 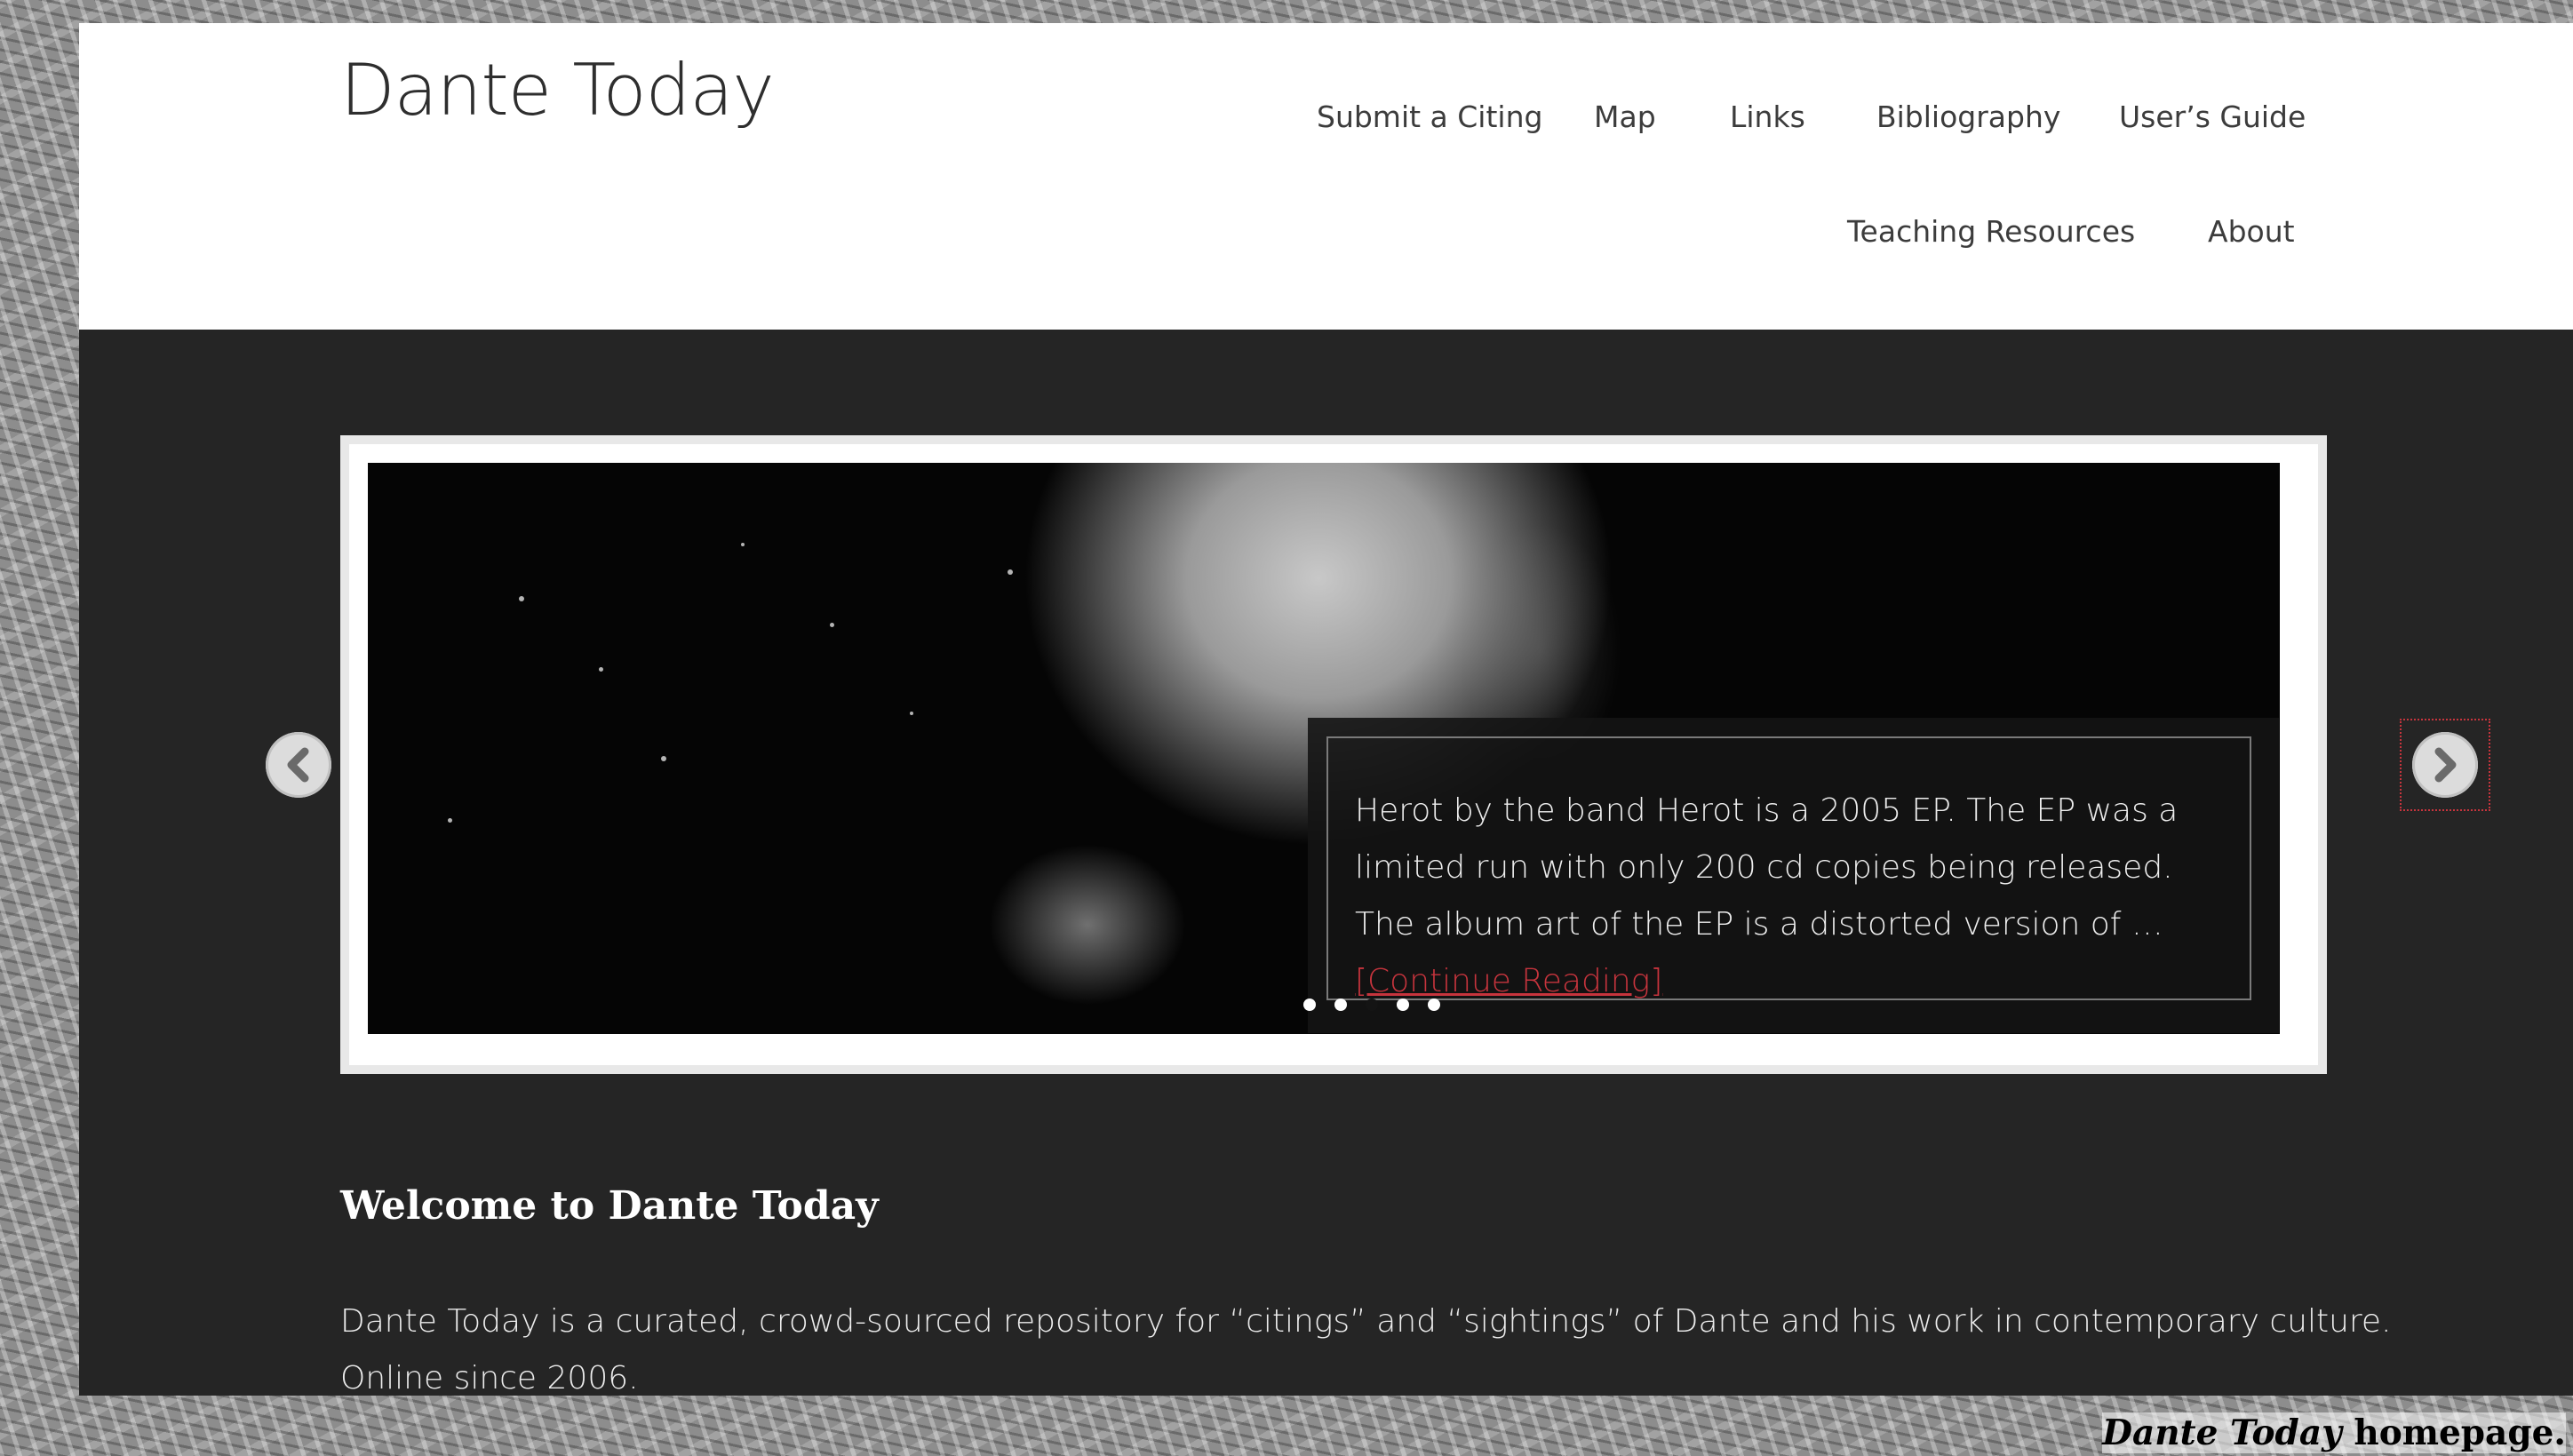 I want to click on figure-caption: Dante Today homepage., so click(x=2334, y=1432).